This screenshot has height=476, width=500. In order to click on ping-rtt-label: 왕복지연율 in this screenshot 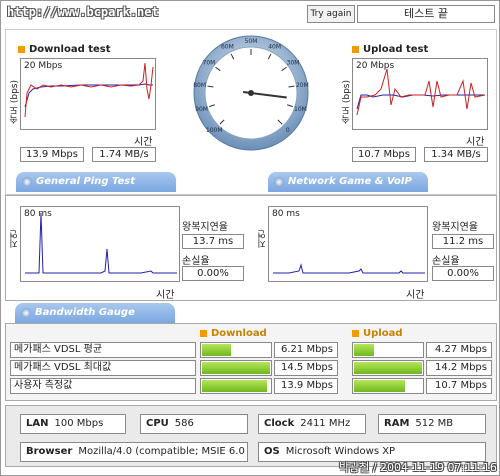, I will do `click(205, 227)`.